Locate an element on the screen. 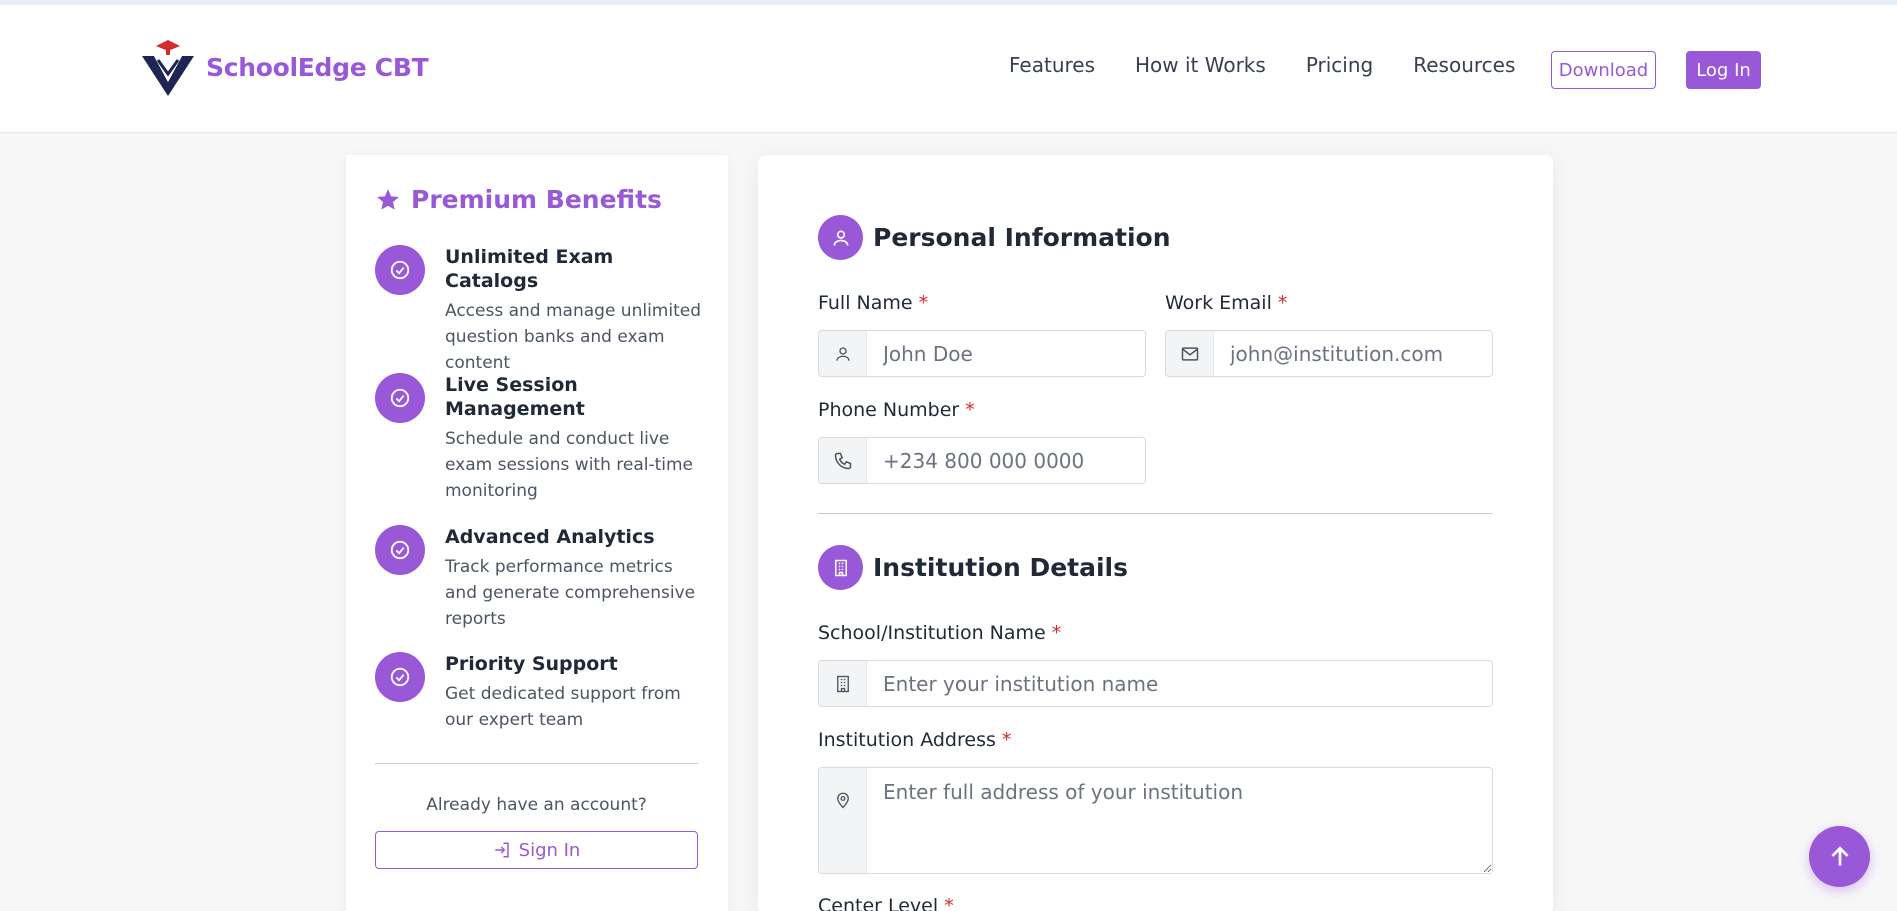 Image resolution: width=1897 pixels, height=911 pixels. nav-features: Features is located at coordinates (1052, 65).